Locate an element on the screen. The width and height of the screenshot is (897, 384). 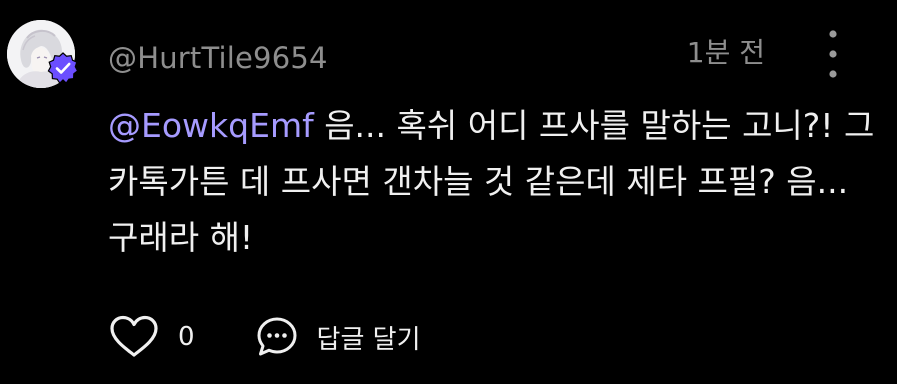
heart-outline-icon is located at coordinates (134, 336).